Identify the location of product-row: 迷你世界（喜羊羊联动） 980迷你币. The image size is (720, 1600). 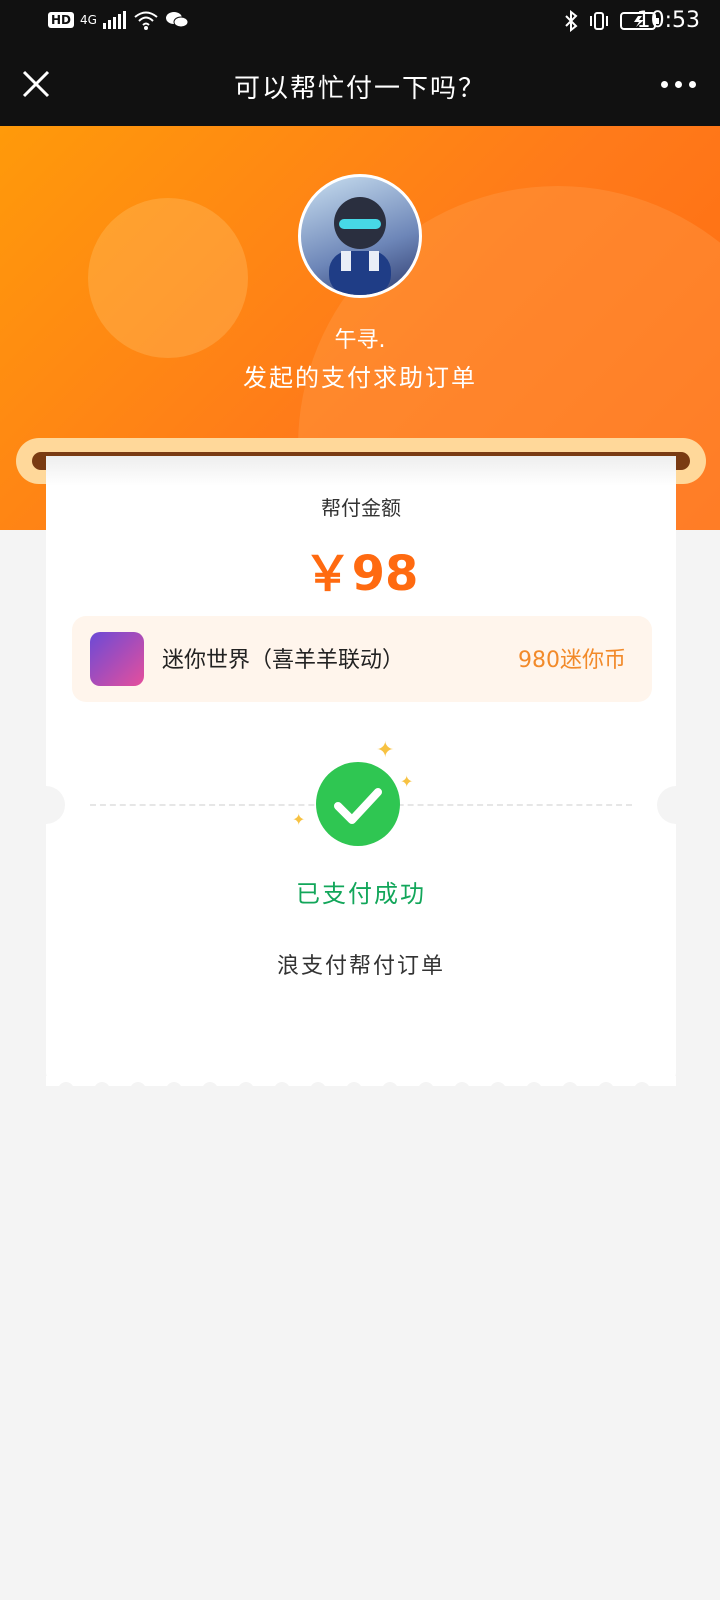
(362, 659).